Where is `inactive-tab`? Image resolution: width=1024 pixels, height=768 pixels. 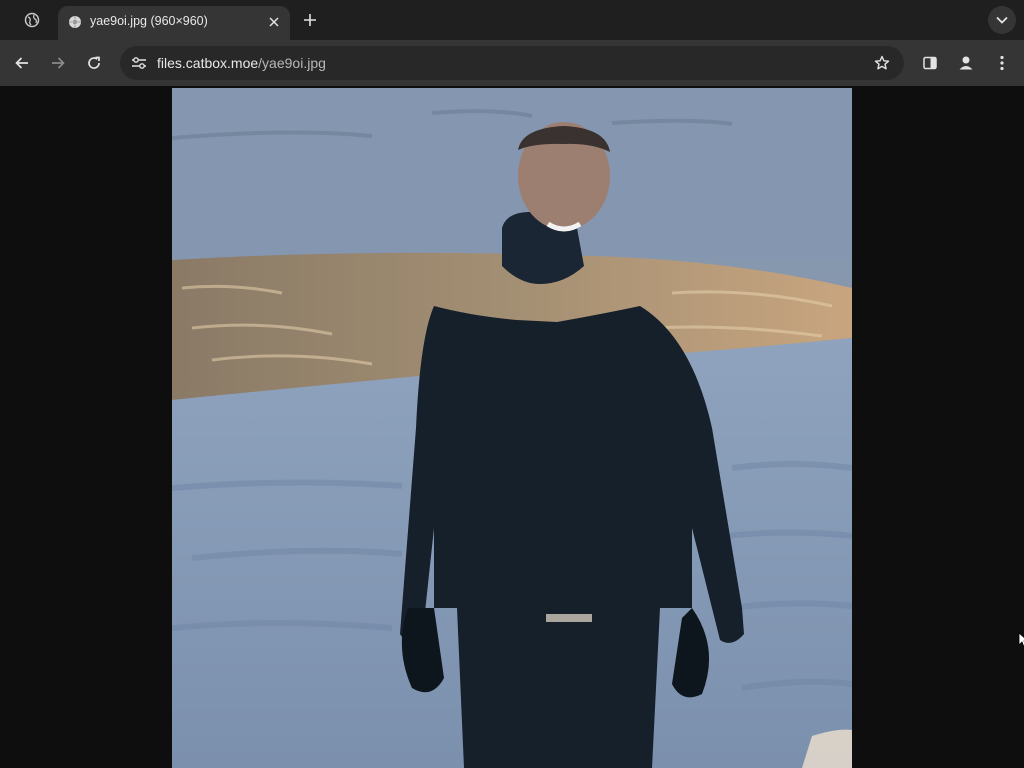 inactive-tab is located at coordinates (32, 20).